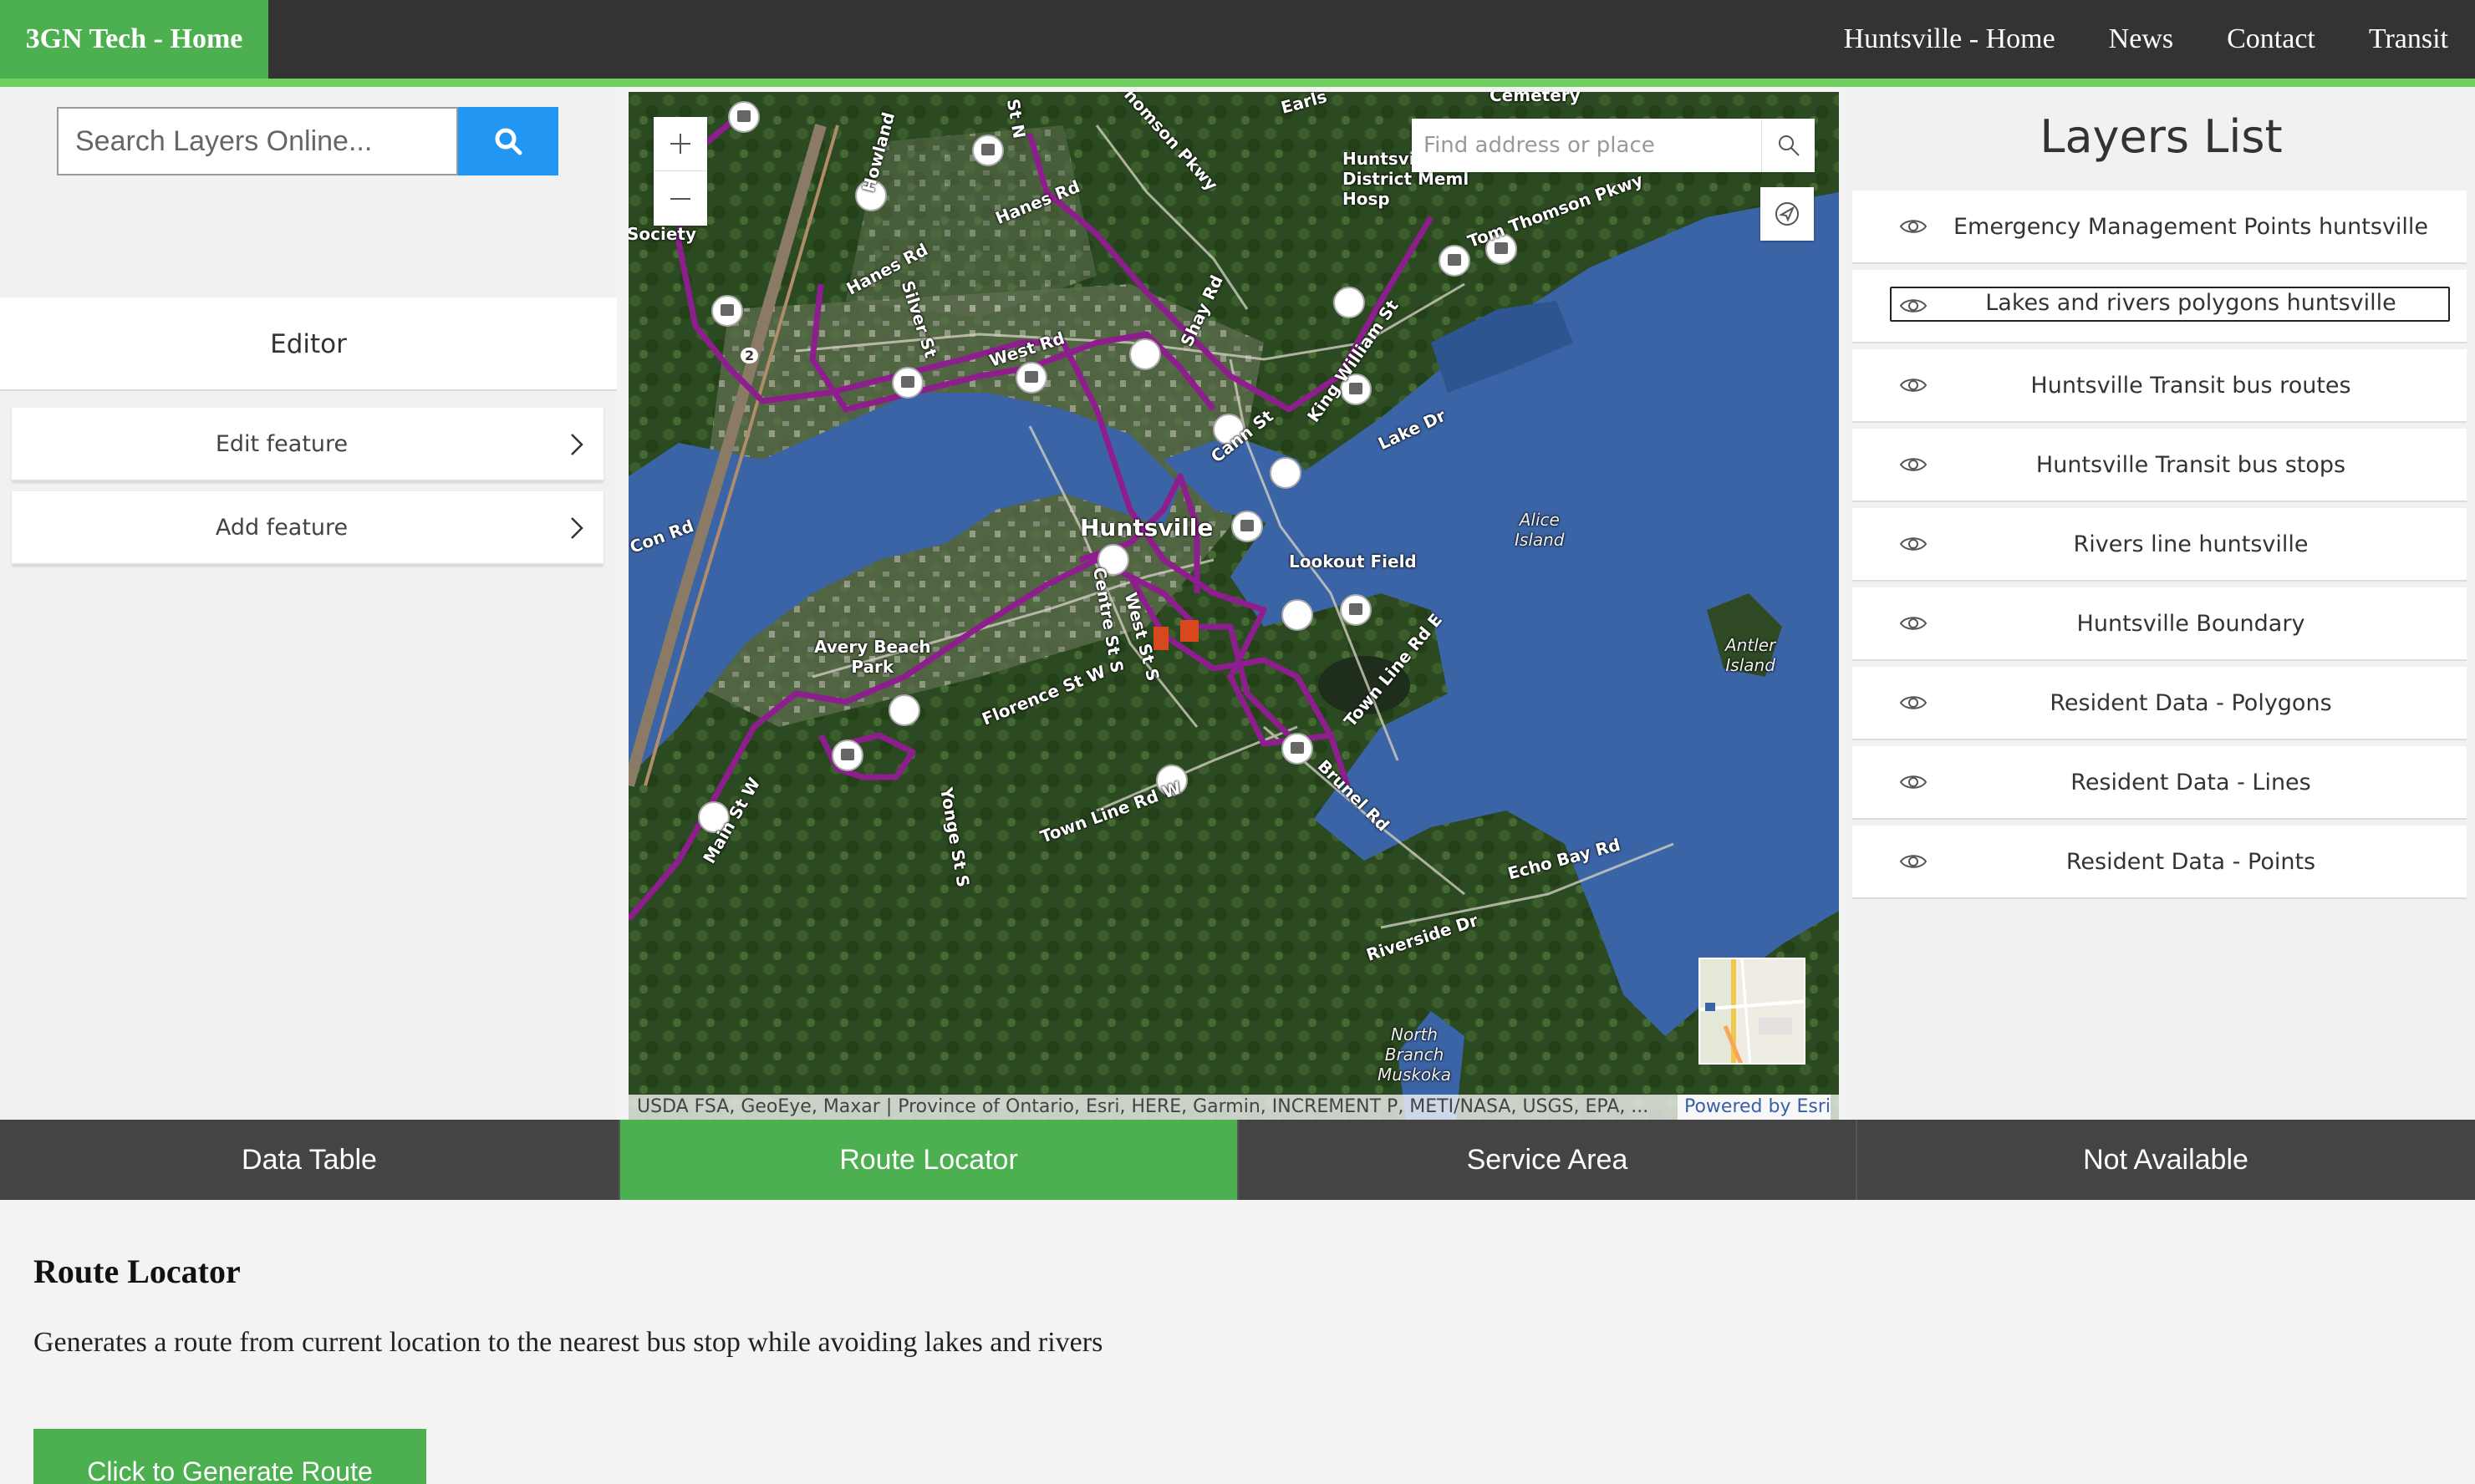  I want to click on layer-search, so click(307, 141).